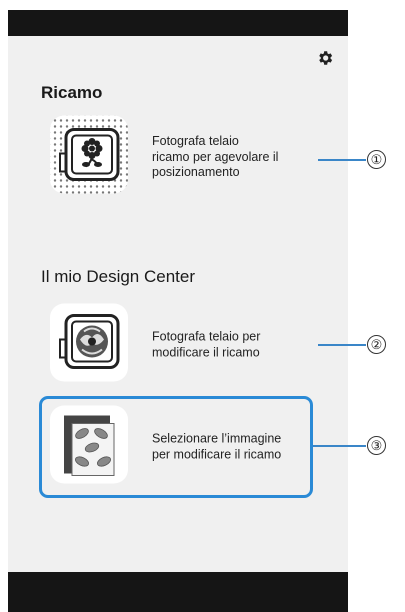 The image size is (405, 612). What do you see at coordinates (89, 345) in the screenshot?
I see `hoop-pattern-icon` at bounding box center [89, 345].